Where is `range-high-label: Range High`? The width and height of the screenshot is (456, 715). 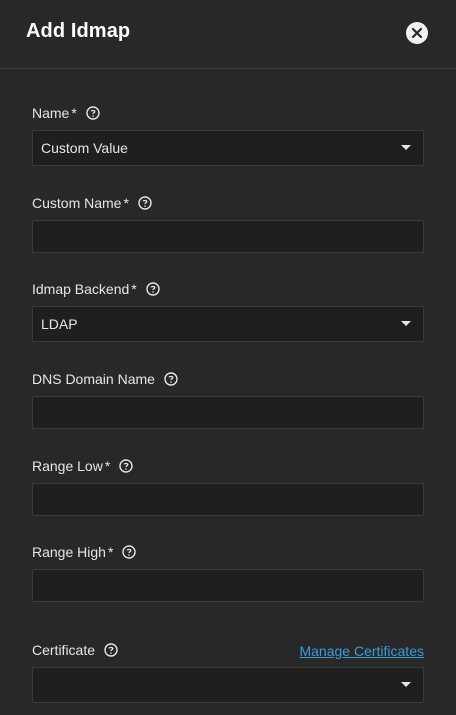 range-high-label: Range High is located at coordinates (69, 552).